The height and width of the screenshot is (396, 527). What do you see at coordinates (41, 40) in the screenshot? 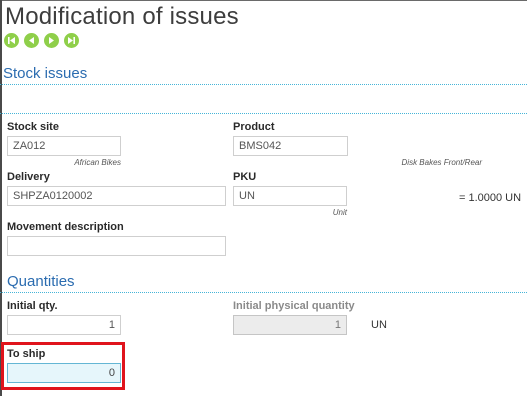
I see `record-navigation` at bounding box center [41, 40].